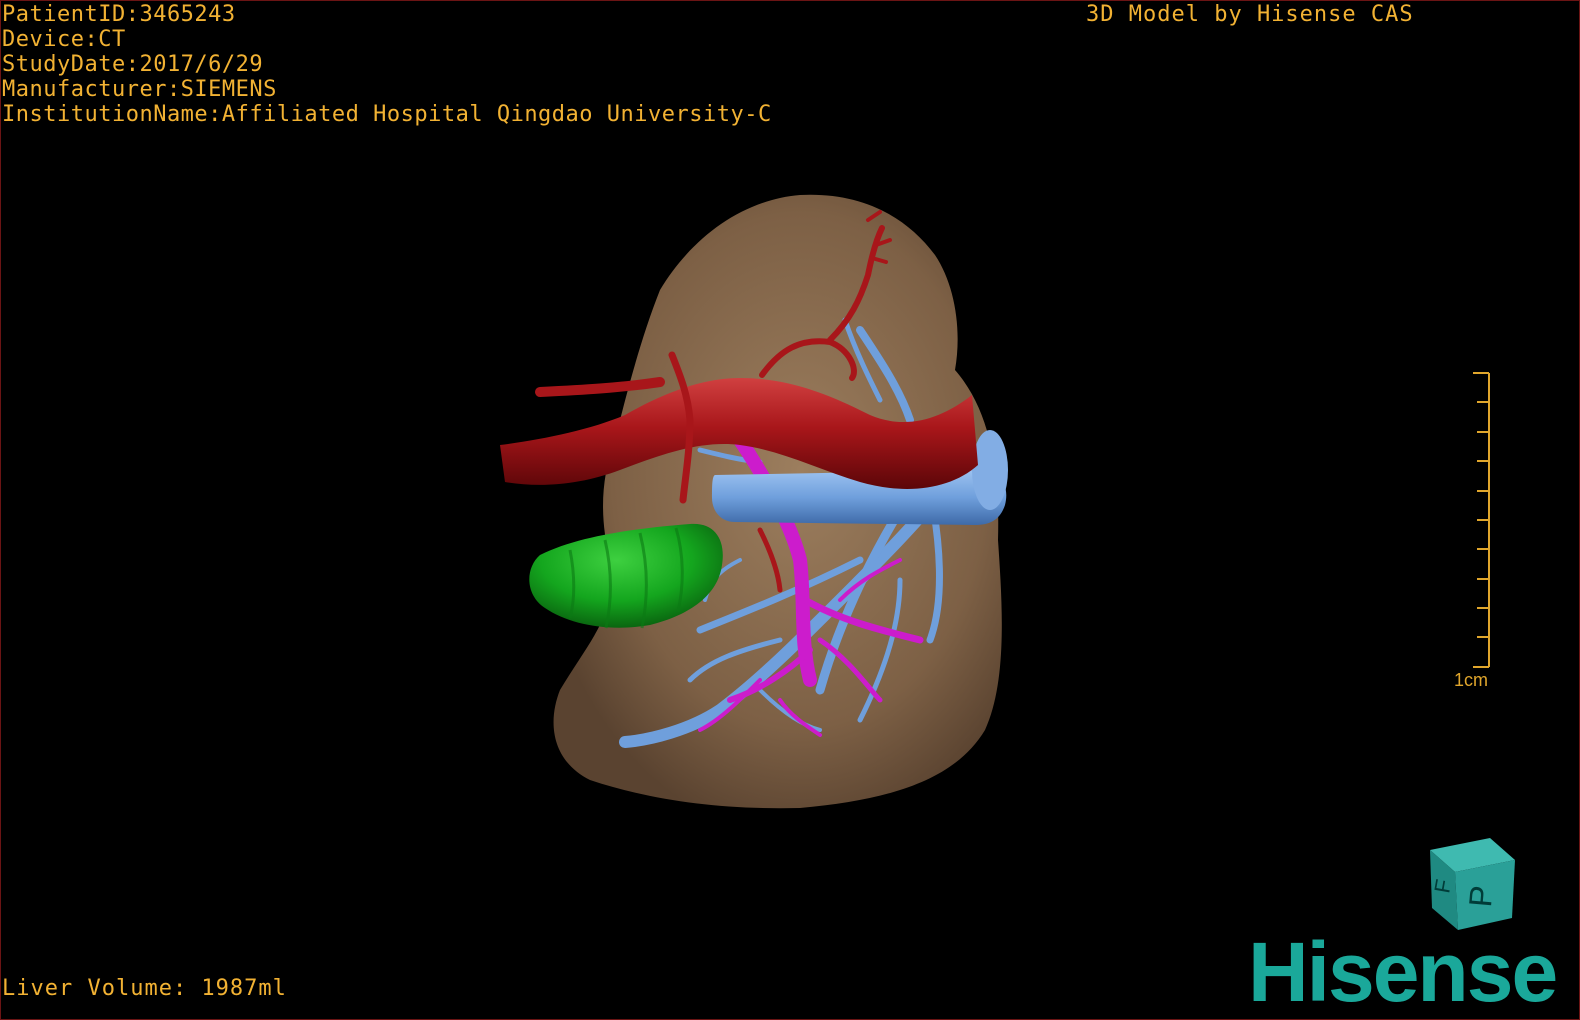  Describe the element at coordinates (133, 64) in the screenshot. I see `study-date-label: StudyDate:2017/6/29` at that location.